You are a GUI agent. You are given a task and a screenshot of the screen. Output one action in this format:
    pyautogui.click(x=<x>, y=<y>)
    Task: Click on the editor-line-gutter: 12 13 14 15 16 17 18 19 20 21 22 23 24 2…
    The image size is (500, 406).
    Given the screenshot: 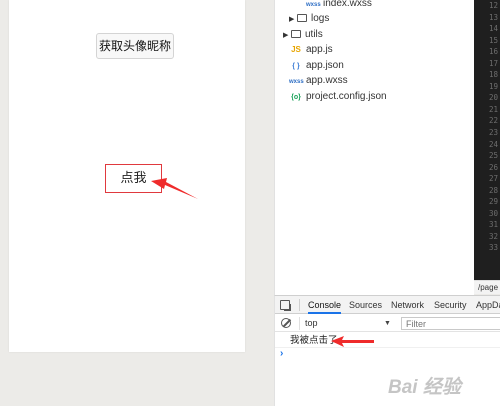 What is the action you would take?
    pyautogui.click(x=487, y=140)
    